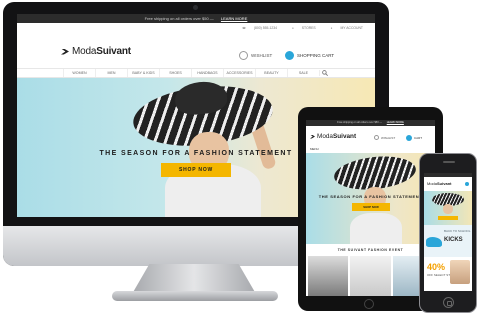  I want to click on camera-icon, so click(195, 7).